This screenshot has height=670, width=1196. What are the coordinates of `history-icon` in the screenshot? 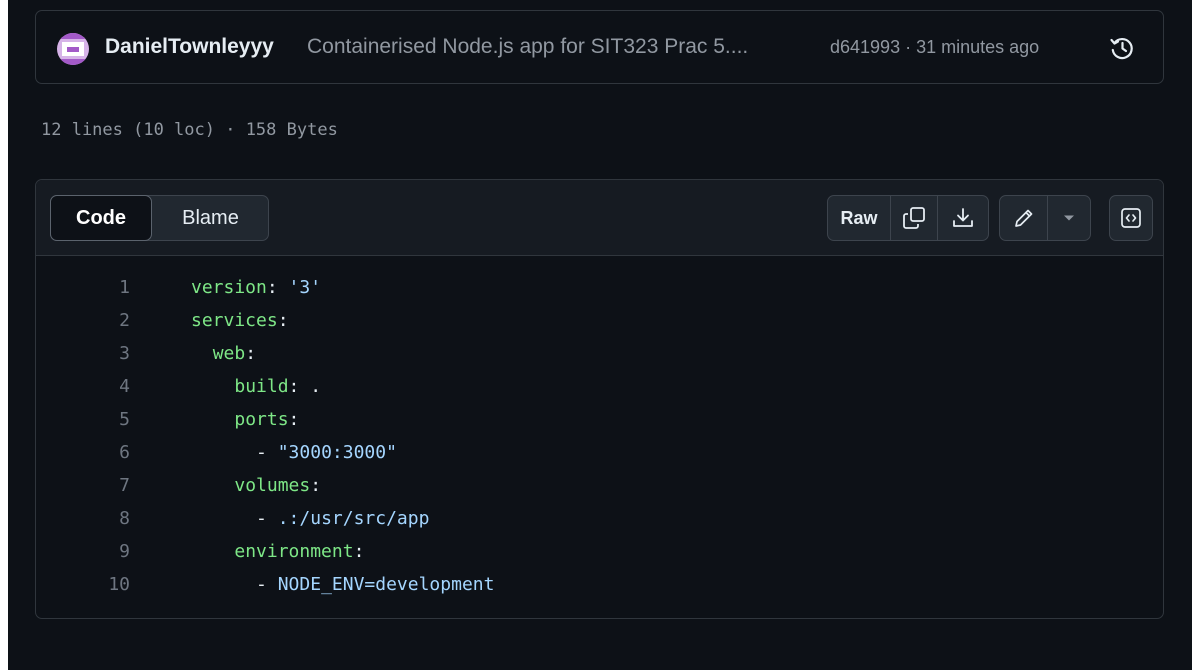 It's located at (1122, 48).